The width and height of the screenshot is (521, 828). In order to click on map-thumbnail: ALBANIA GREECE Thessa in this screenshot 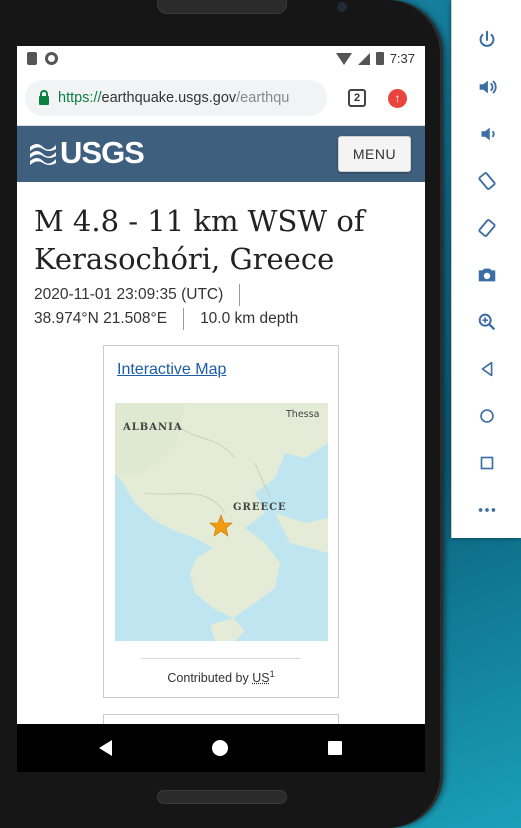, I will do `click(221, 522)`.